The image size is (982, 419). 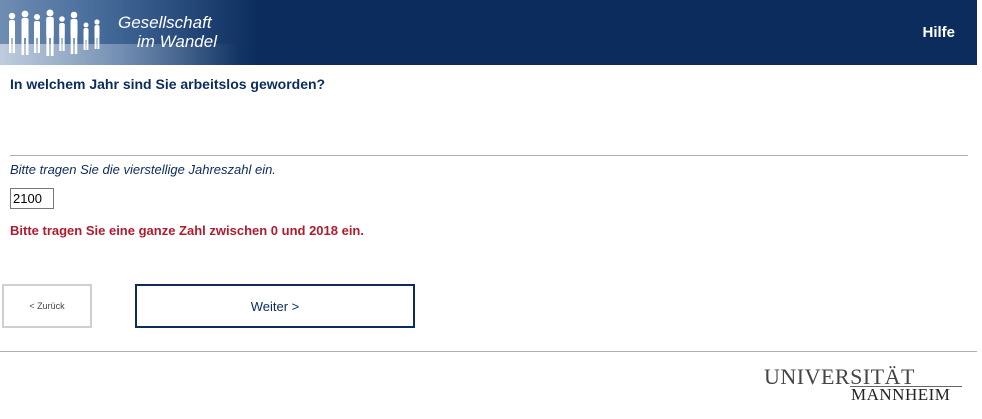 I want to click on logo-wordmark: Gesellschaft im Wandel, so click(x=167, y=32).